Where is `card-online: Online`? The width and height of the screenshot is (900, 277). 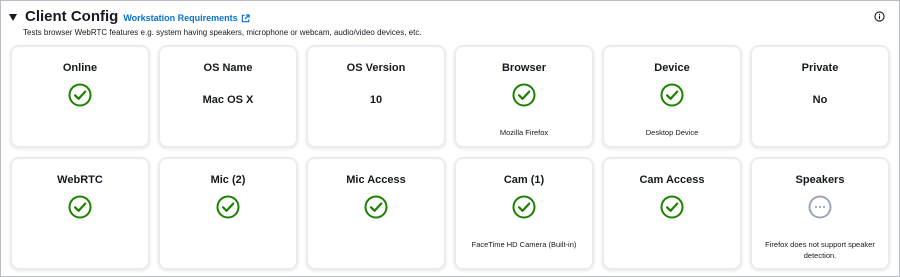
card-online: Online is located at coordinates (80, 96).